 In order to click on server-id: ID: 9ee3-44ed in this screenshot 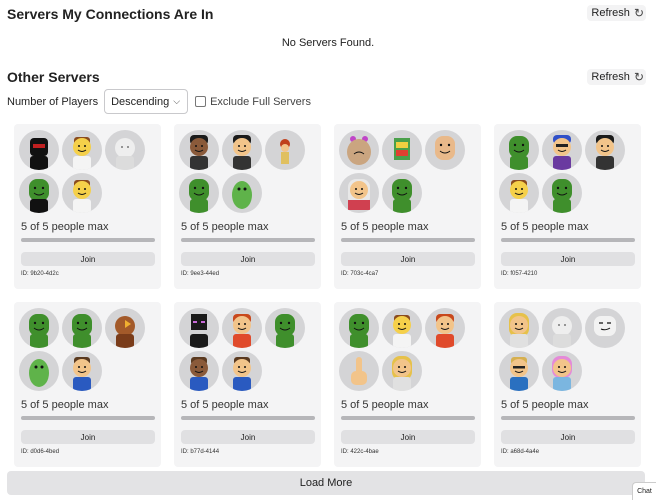, I will do `click(200, 274)`.